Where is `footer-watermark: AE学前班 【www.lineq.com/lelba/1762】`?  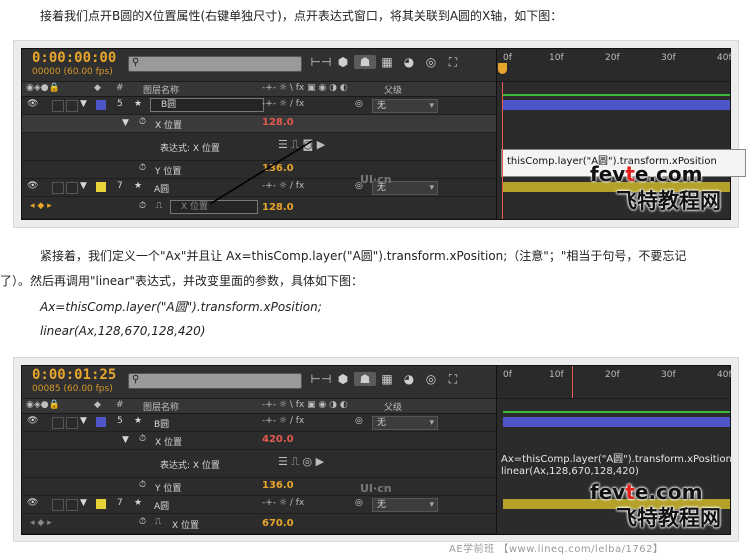 footer-watermark: AE学前班 【www.lineq.com/lelba/1762】 is located at coordinates (556, 549).